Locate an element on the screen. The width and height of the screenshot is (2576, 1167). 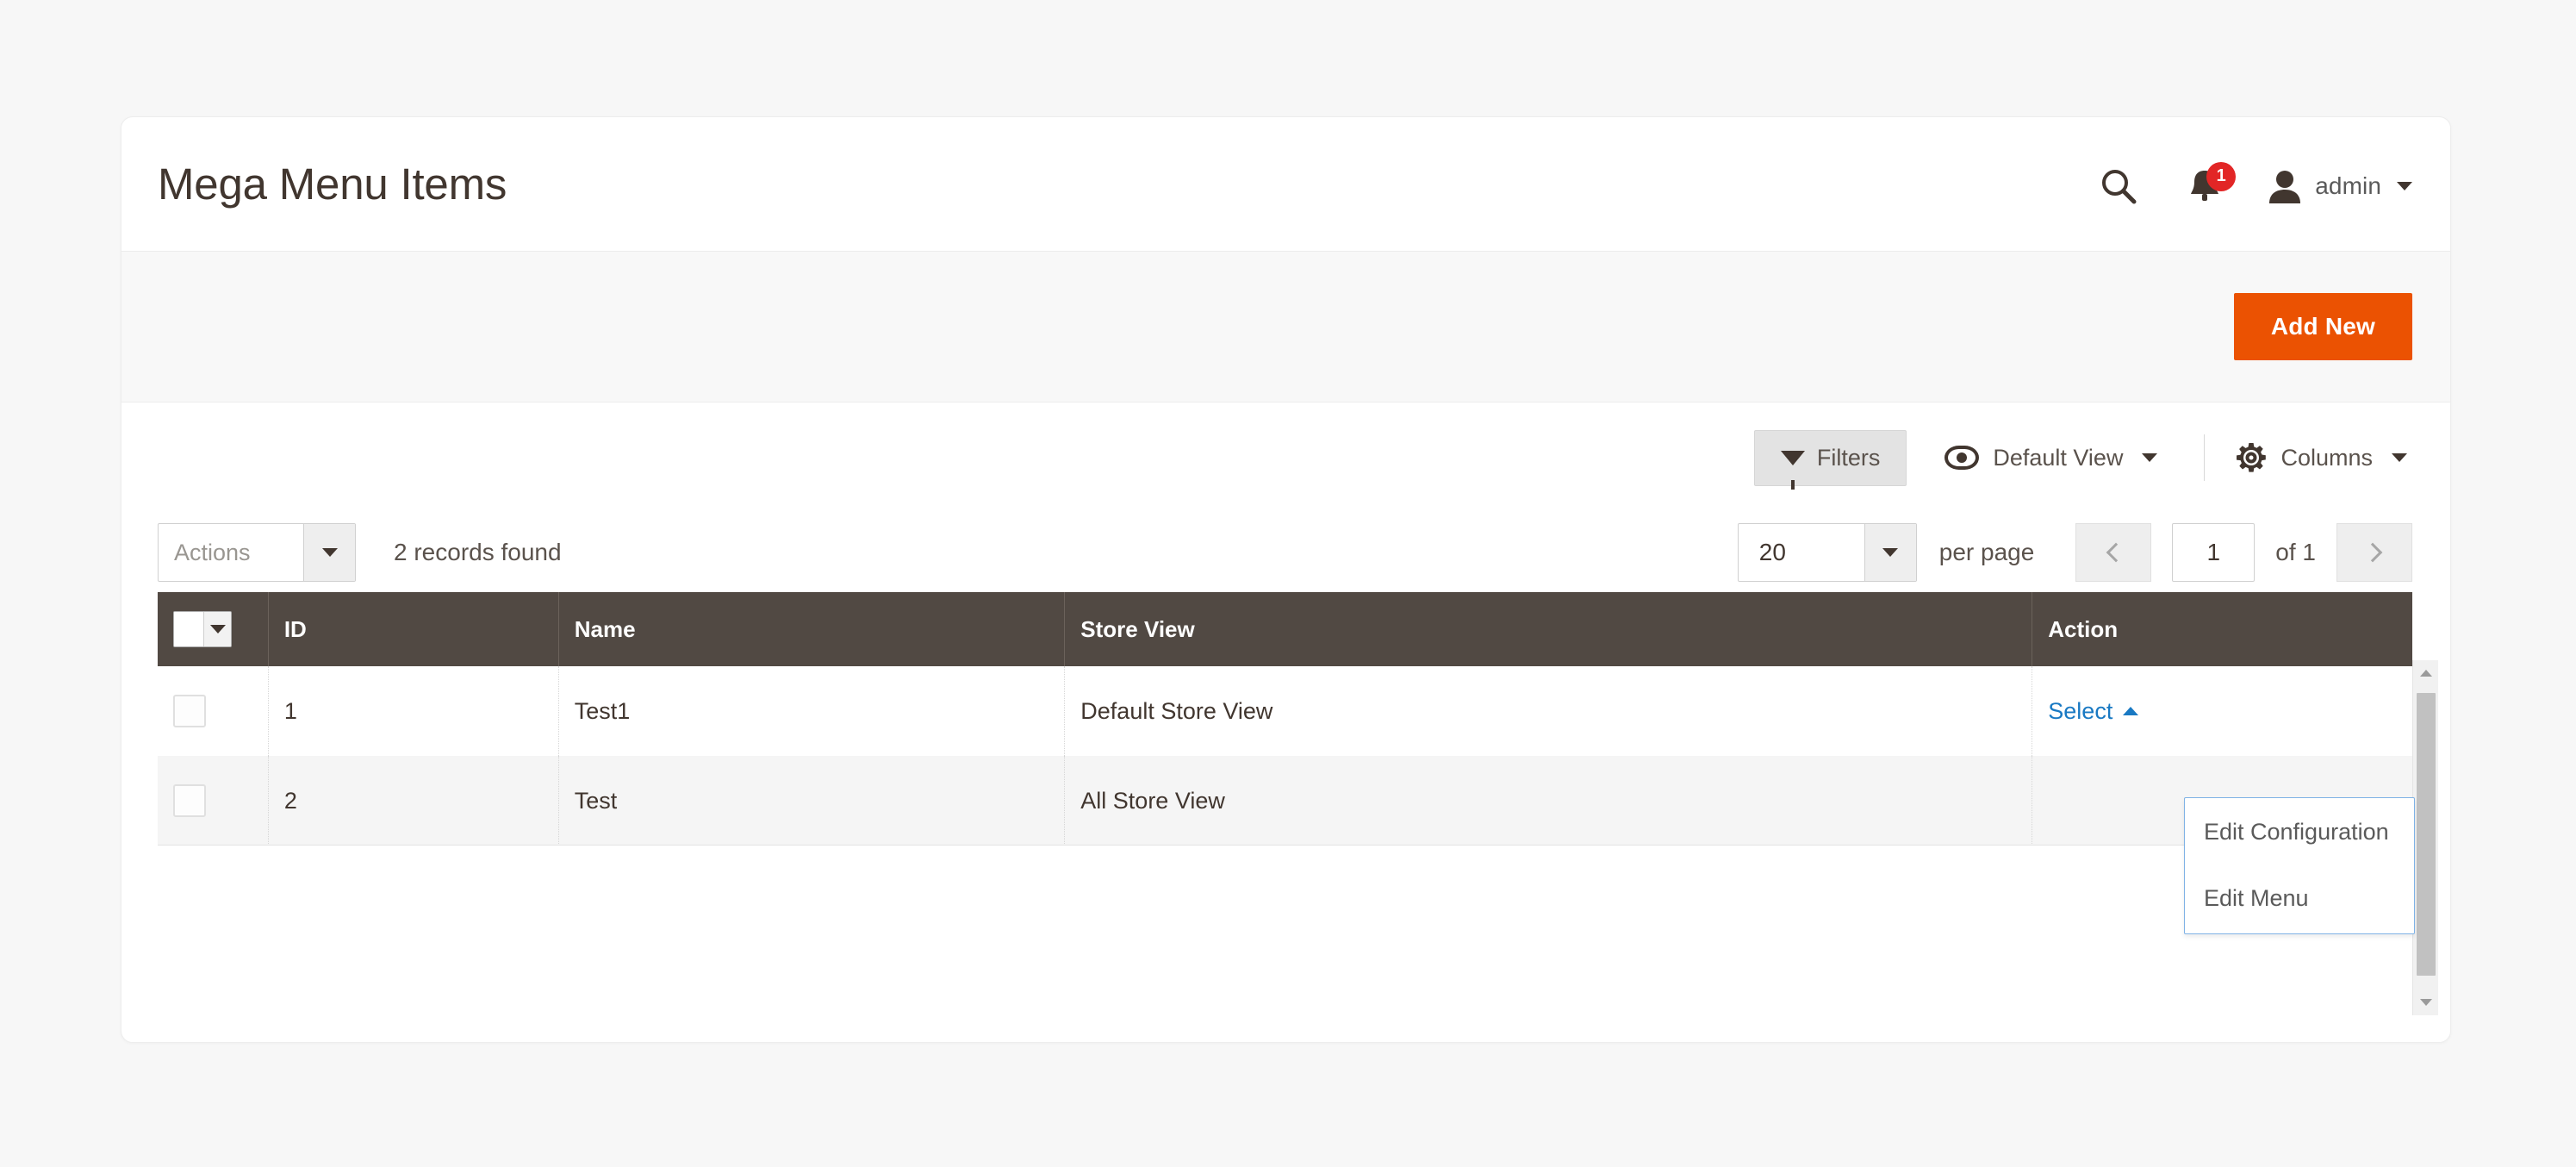
cell-name: Test1 is located at coordinates (812, 711).